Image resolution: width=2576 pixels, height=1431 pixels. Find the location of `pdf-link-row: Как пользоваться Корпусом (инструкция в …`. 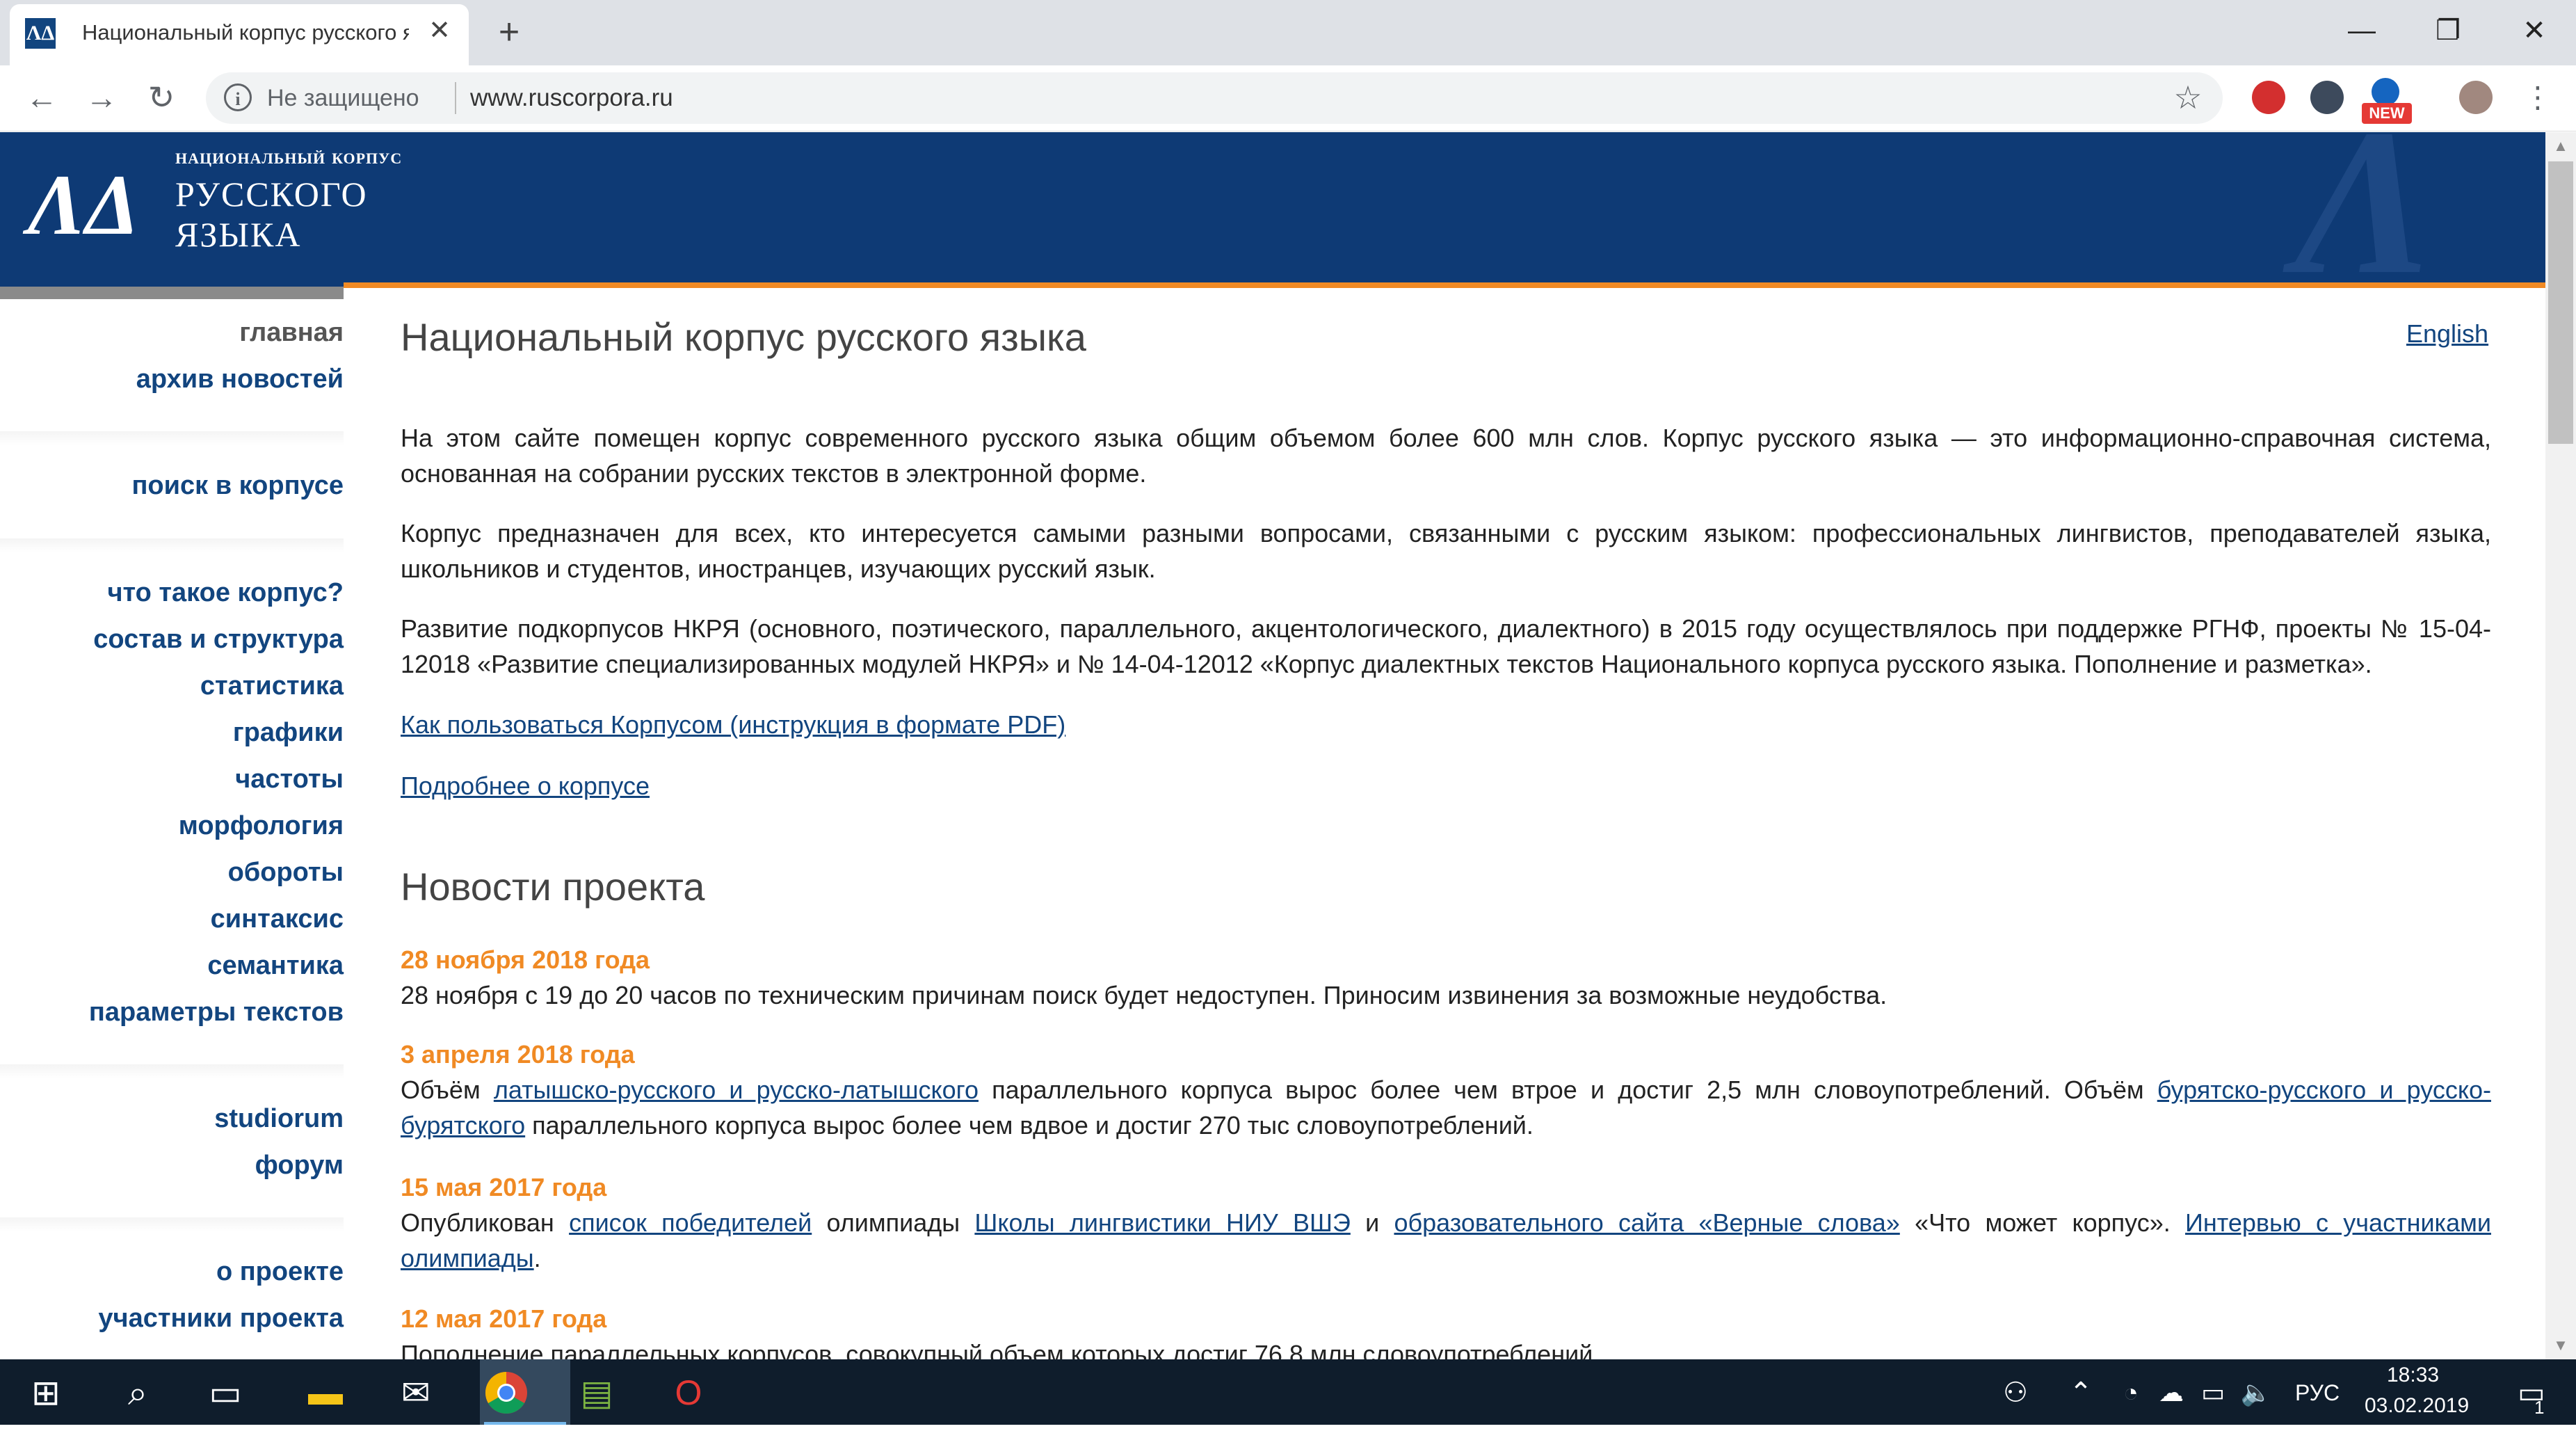

pdf-link-row: Как пользоваться Корпусом (инструкция в … is located at coordinates (1446, 724).